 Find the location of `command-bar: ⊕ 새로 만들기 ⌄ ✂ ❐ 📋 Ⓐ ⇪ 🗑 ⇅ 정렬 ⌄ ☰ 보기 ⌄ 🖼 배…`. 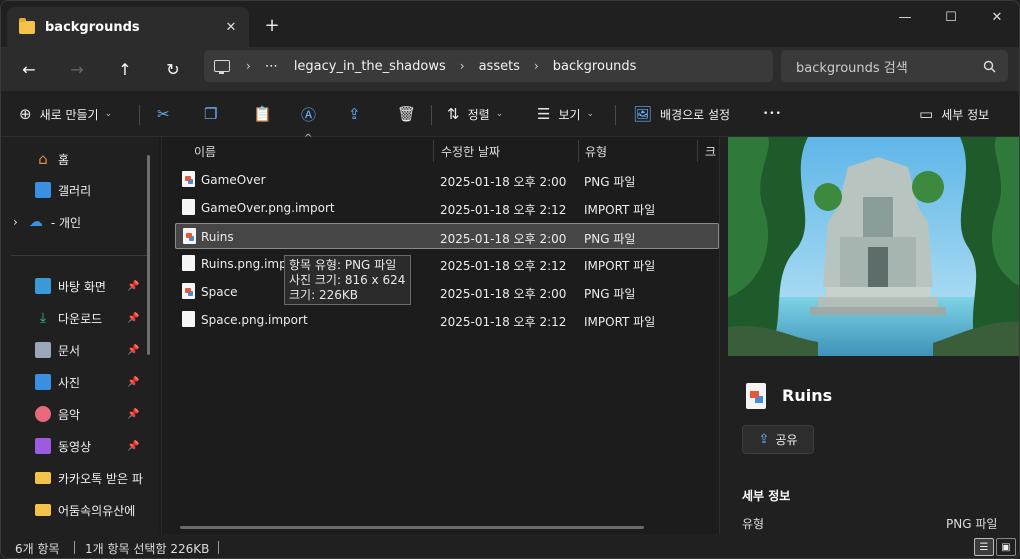

command-bar: ⊕ 새로 만들기 ⌄ ✂ ❐ 📋 Ⓐ ⇪ 🗑 ⇅ 정렬 ⌄ ☰ 보기 ⌄ 🖼 배… is located at coordinates (510, 114).